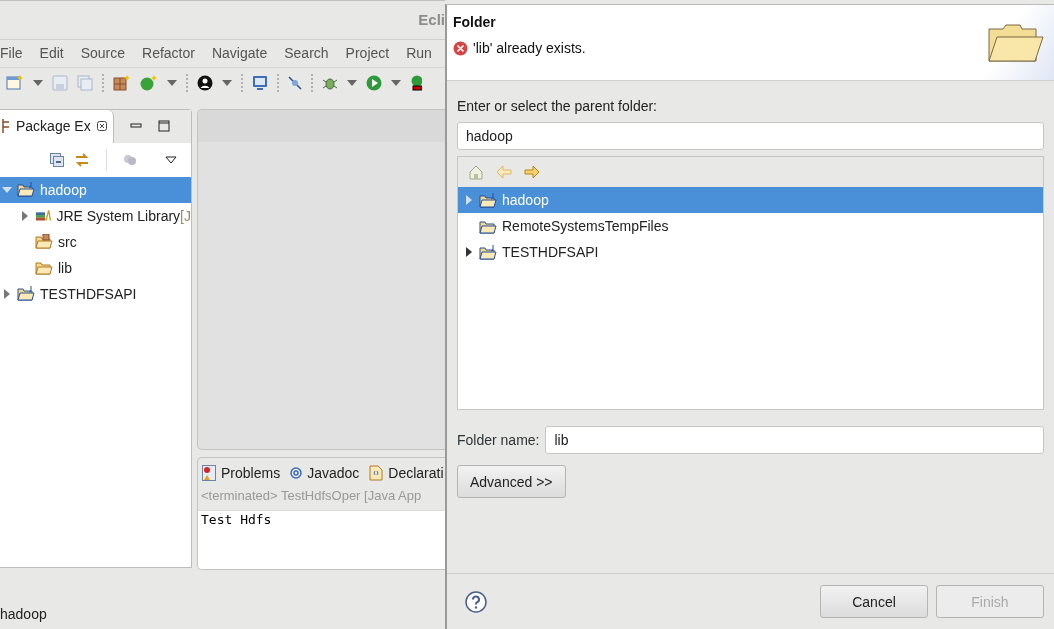 Image resolution: width=1054 pixels, height=629 pixels. What do you see at coordinates (321, 499) in the screenshot?
I see `console-header: <terminated> TestHdfsOper [Java App` at bounding box center [321, 499].